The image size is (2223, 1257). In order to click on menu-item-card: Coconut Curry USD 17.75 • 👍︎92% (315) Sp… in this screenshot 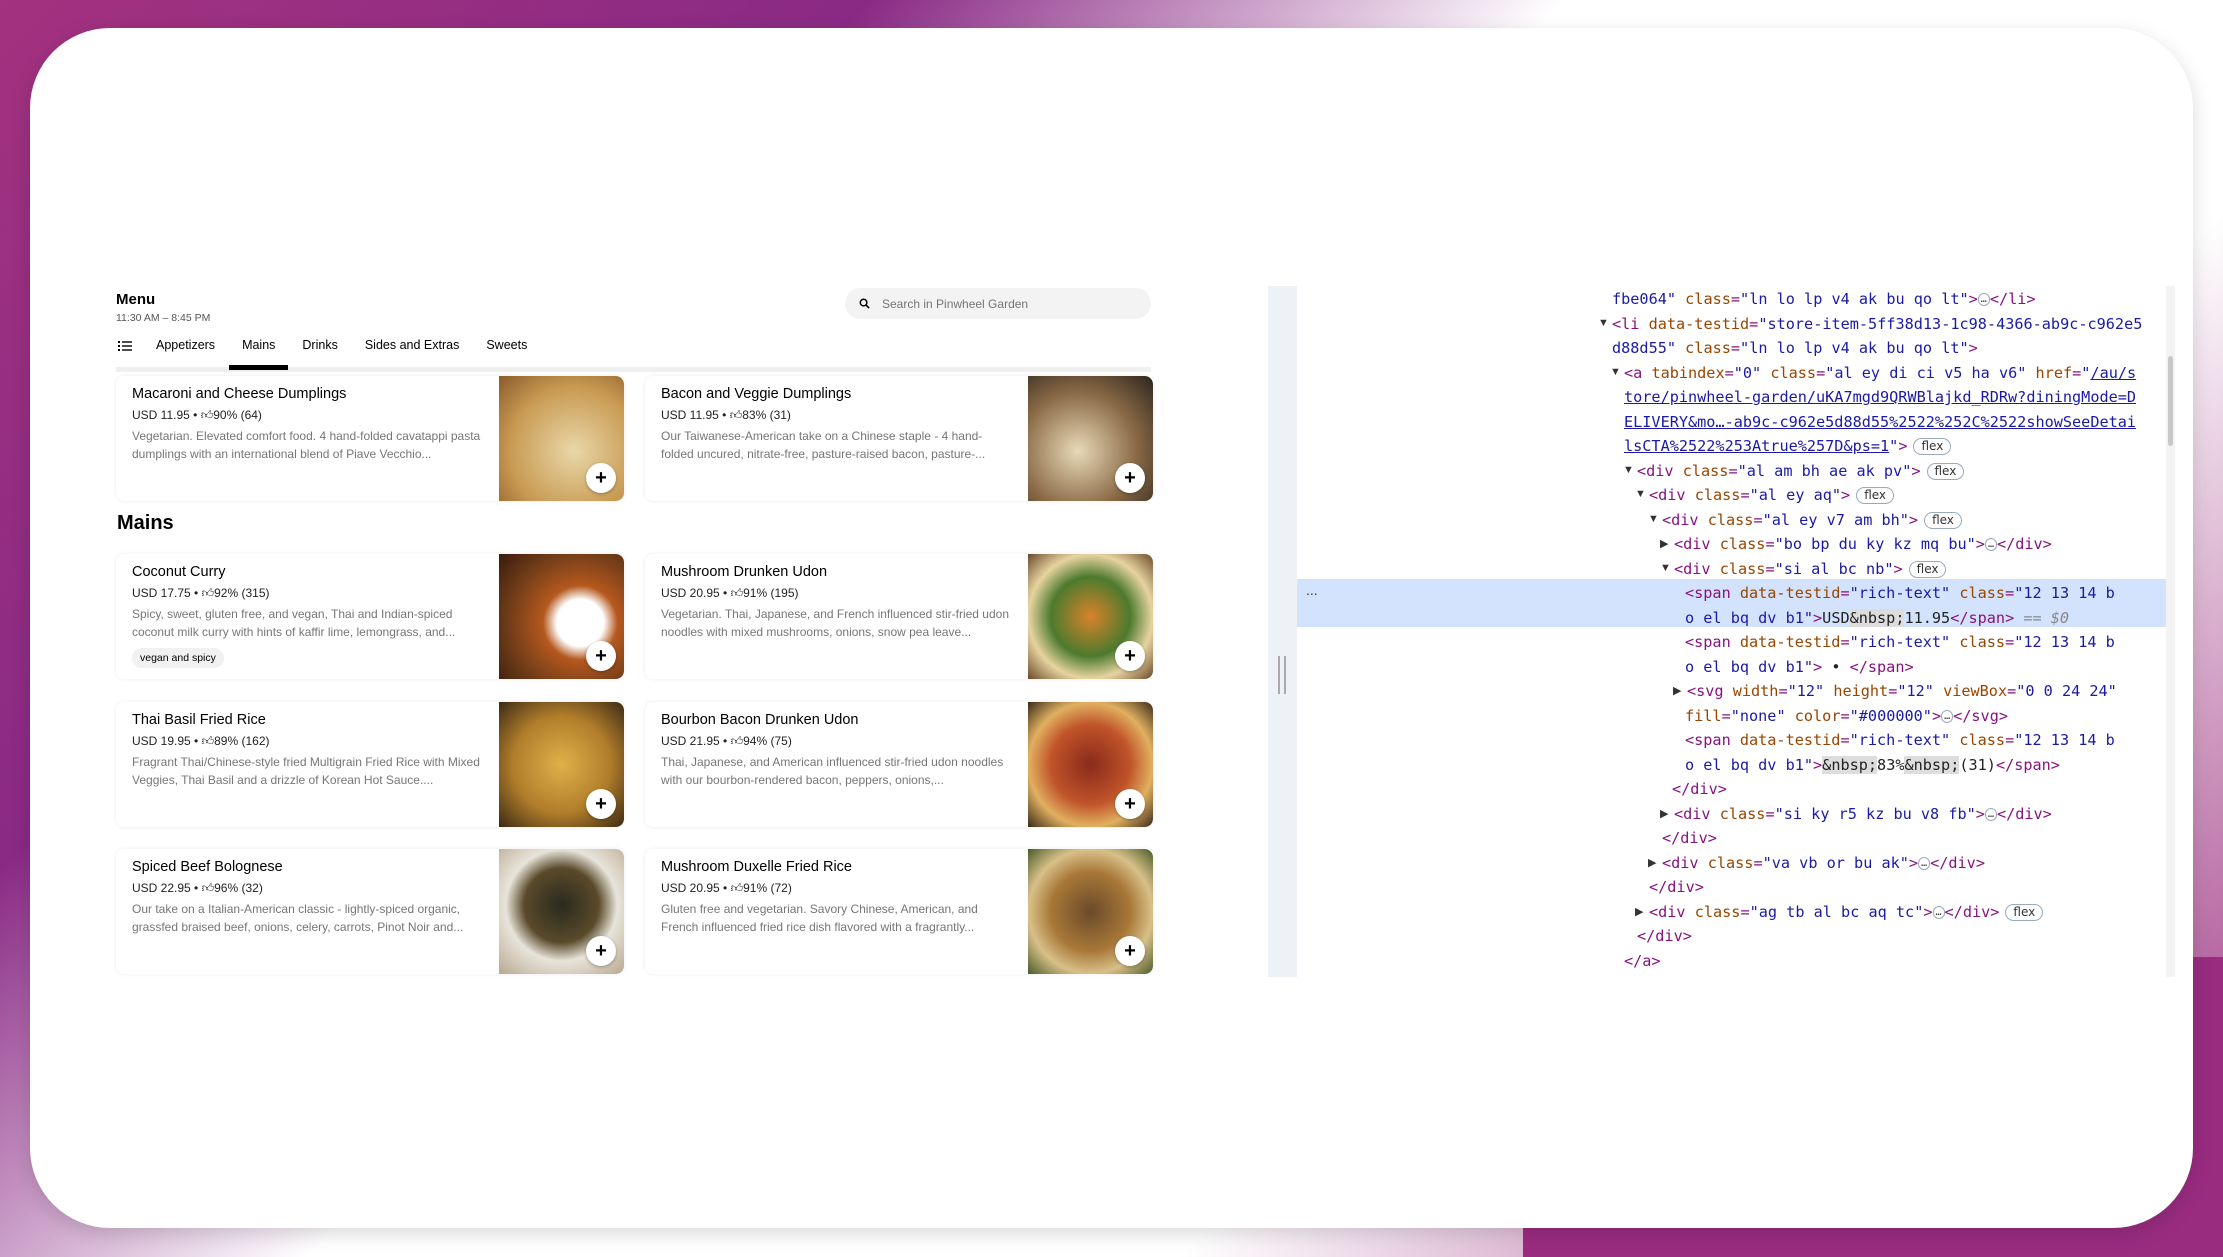, I will do `click(370, 616)`.